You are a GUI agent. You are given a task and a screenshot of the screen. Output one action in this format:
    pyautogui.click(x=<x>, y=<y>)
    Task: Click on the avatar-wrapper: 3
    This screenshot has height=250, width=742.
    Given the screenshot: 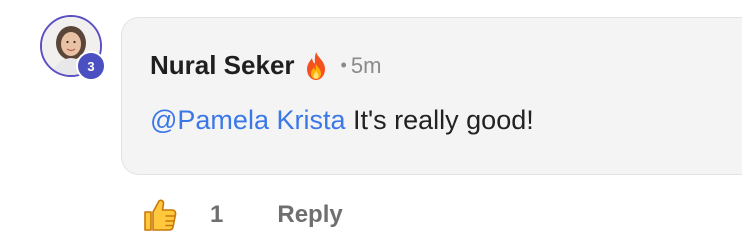 What is the action you would take?
    pyautogui.click(x=73, y=48)
    